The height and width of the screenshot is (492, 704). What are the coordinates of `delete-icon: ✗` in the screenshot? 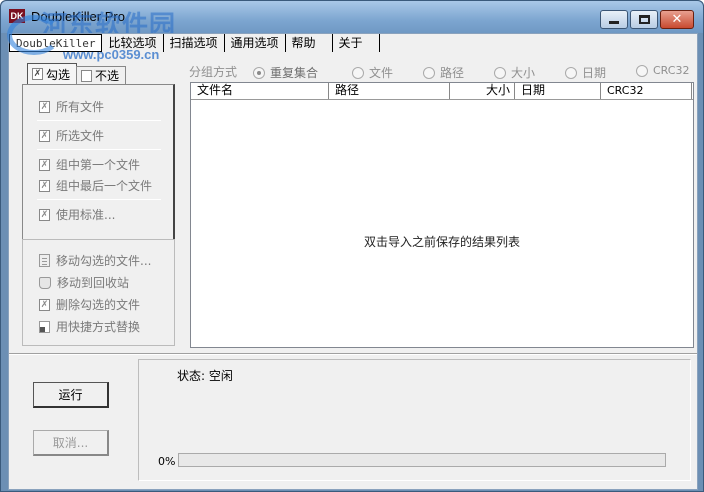 It's located at (44, 304).